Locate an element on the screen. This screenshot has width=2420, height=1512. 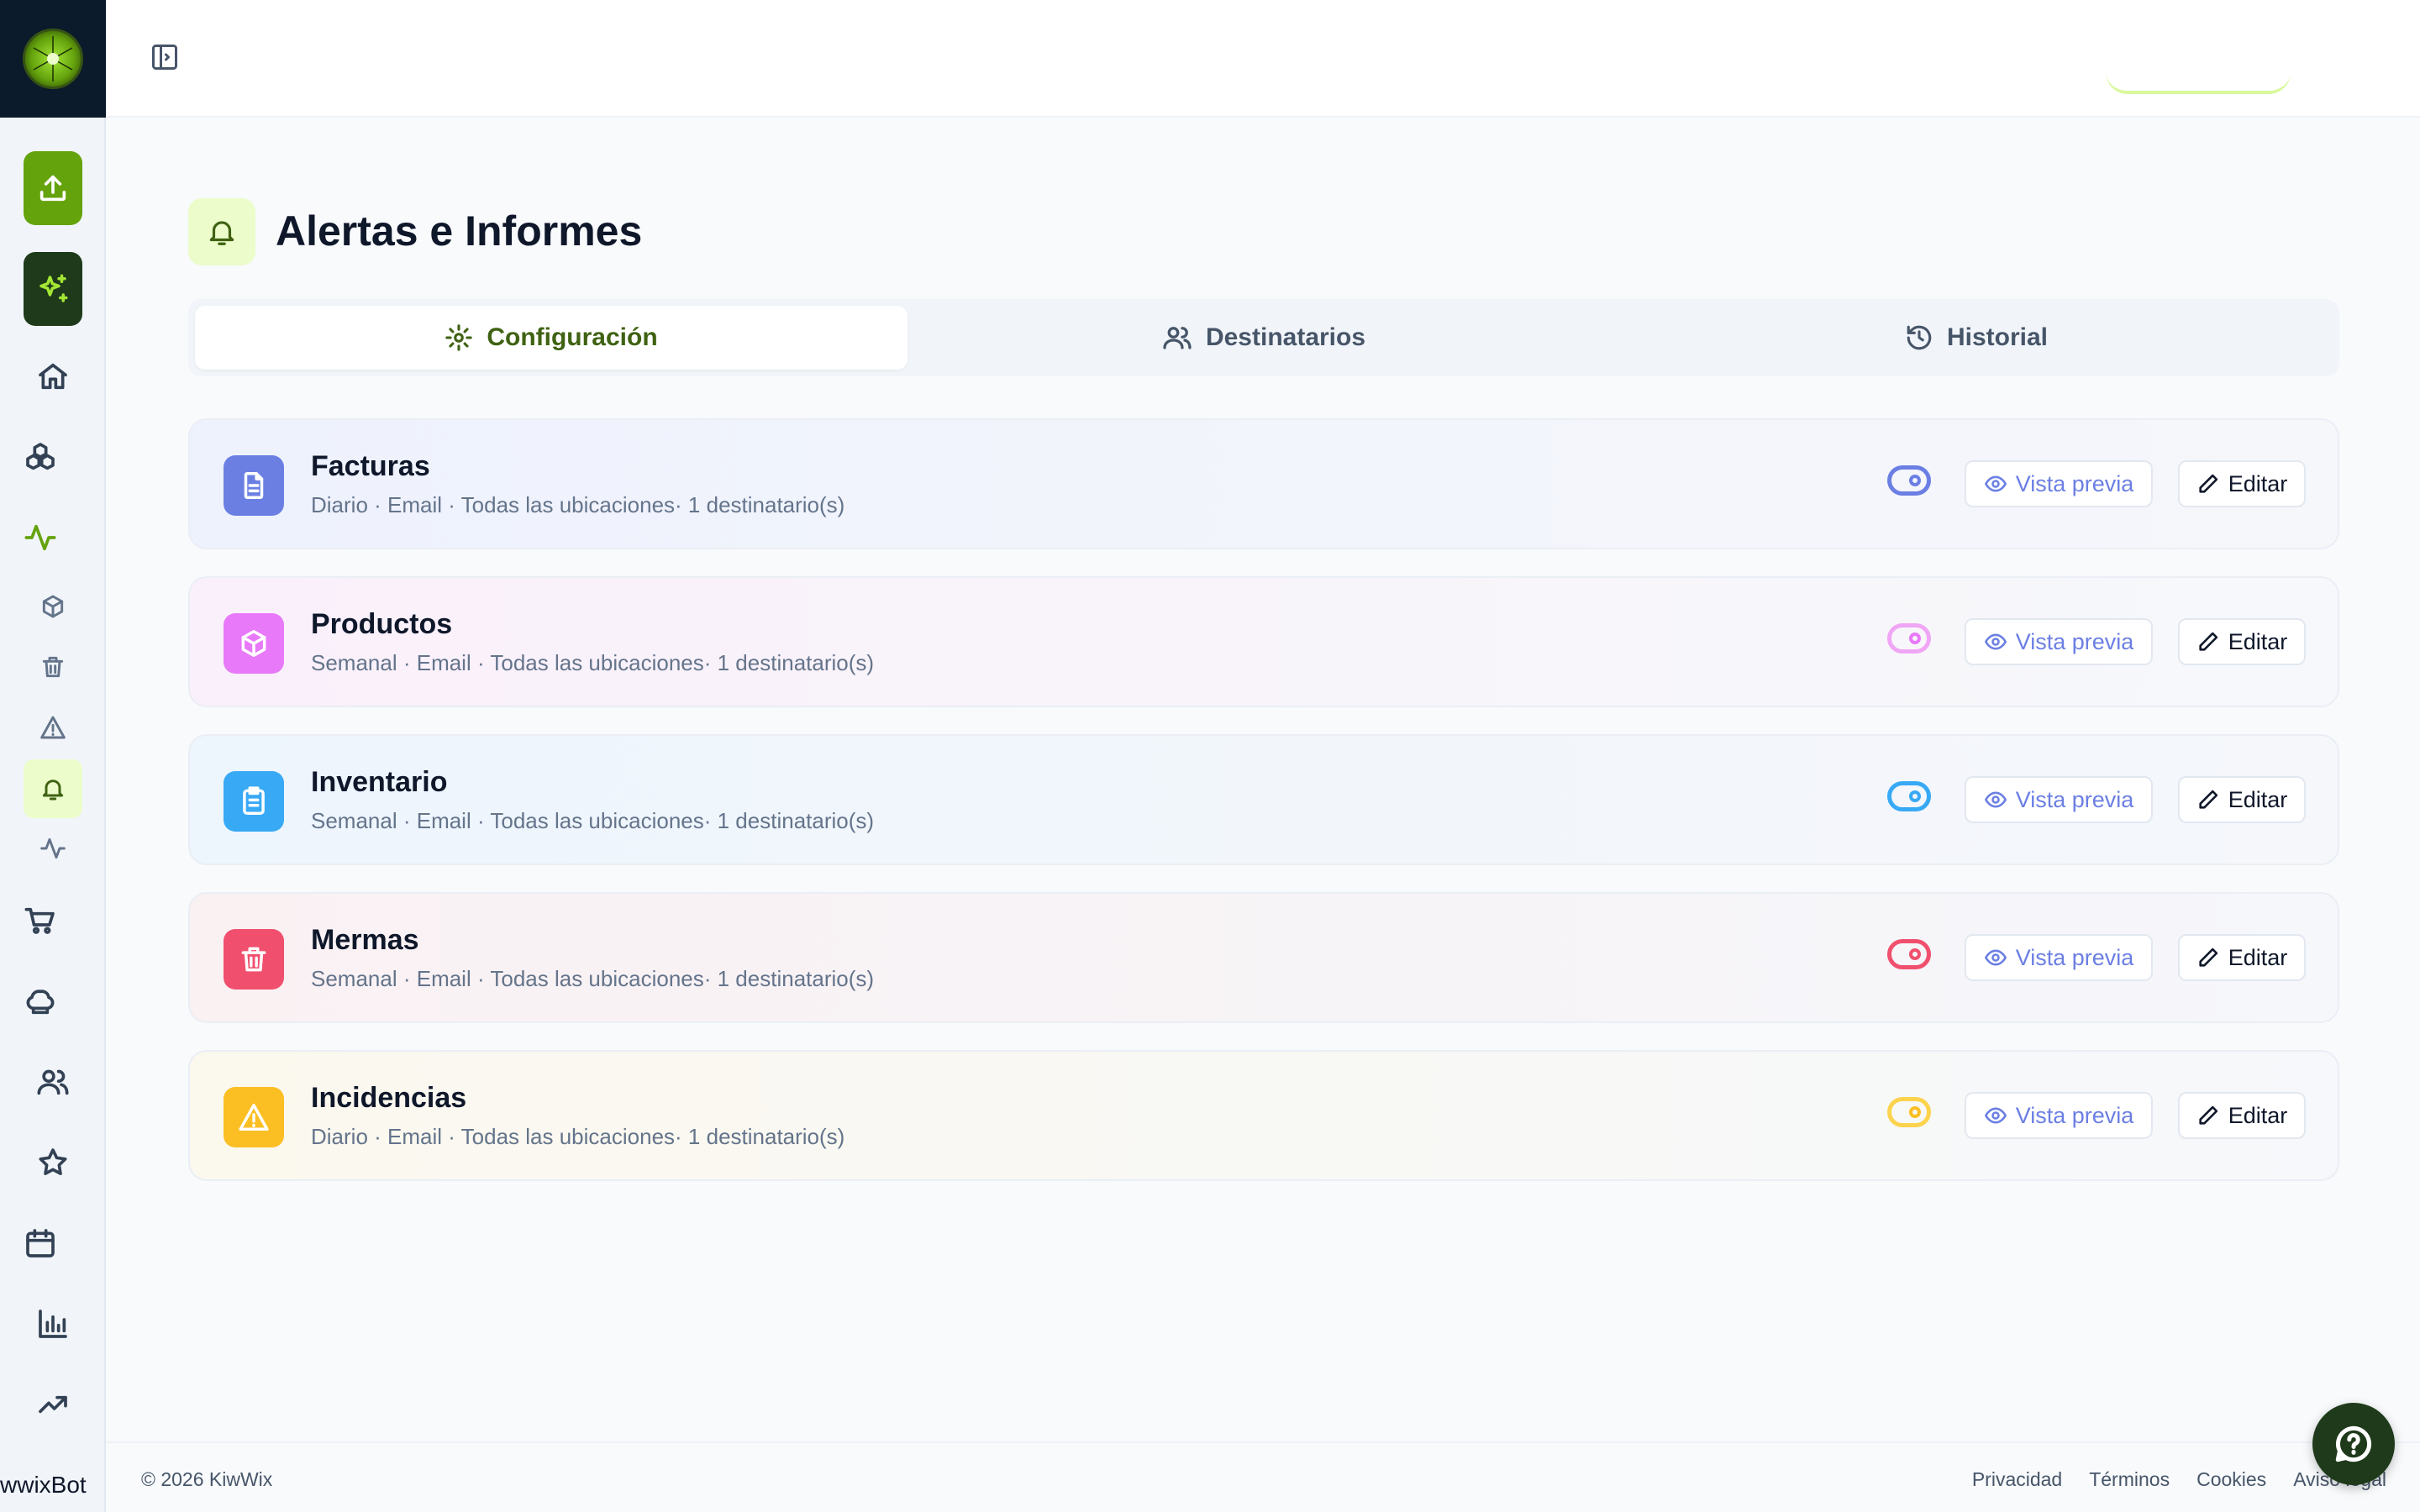
history-icon is located at coordinates (1920, 337).